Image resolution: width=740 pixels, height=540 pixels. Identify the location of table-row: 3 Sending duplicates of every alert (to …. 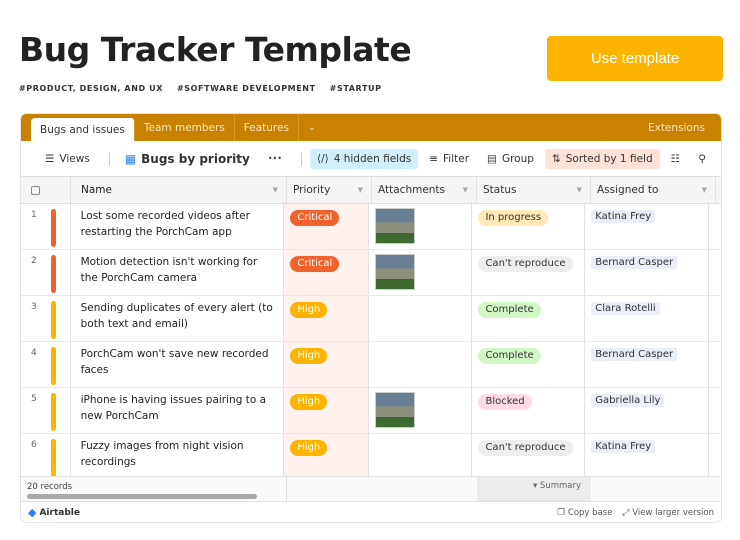
(371, 318).